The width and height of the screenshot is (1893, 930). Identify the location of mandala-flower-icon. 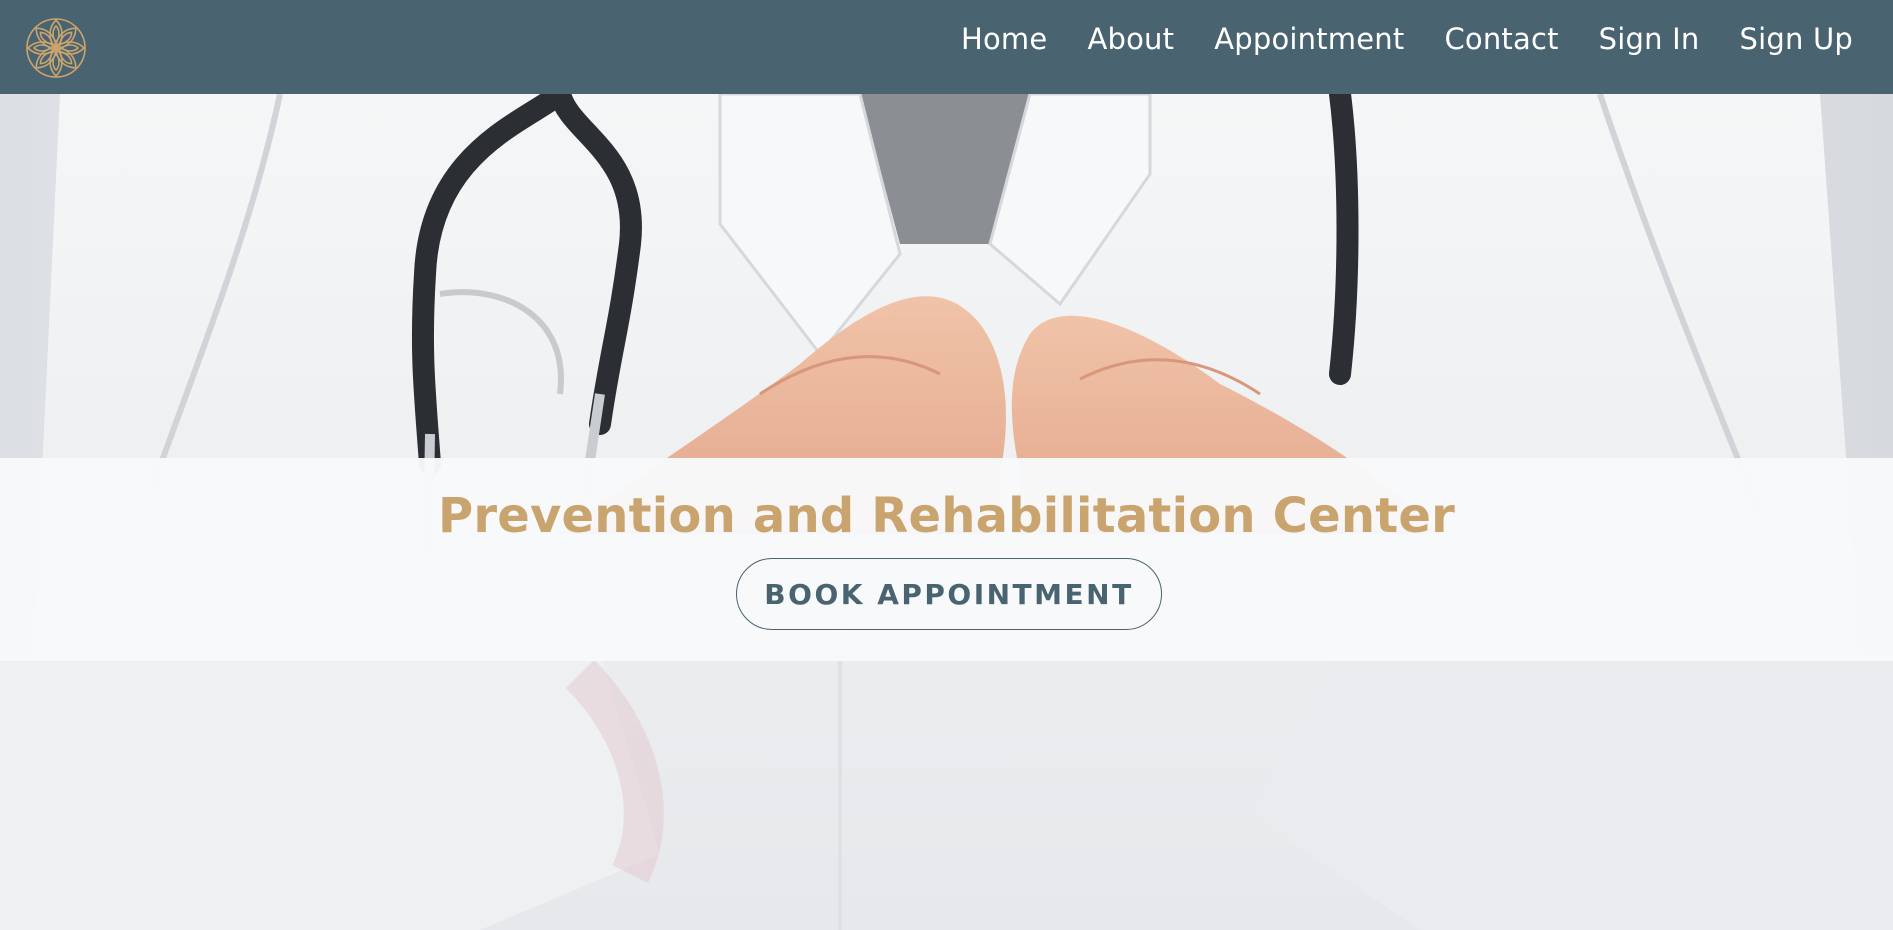
(56, 48).